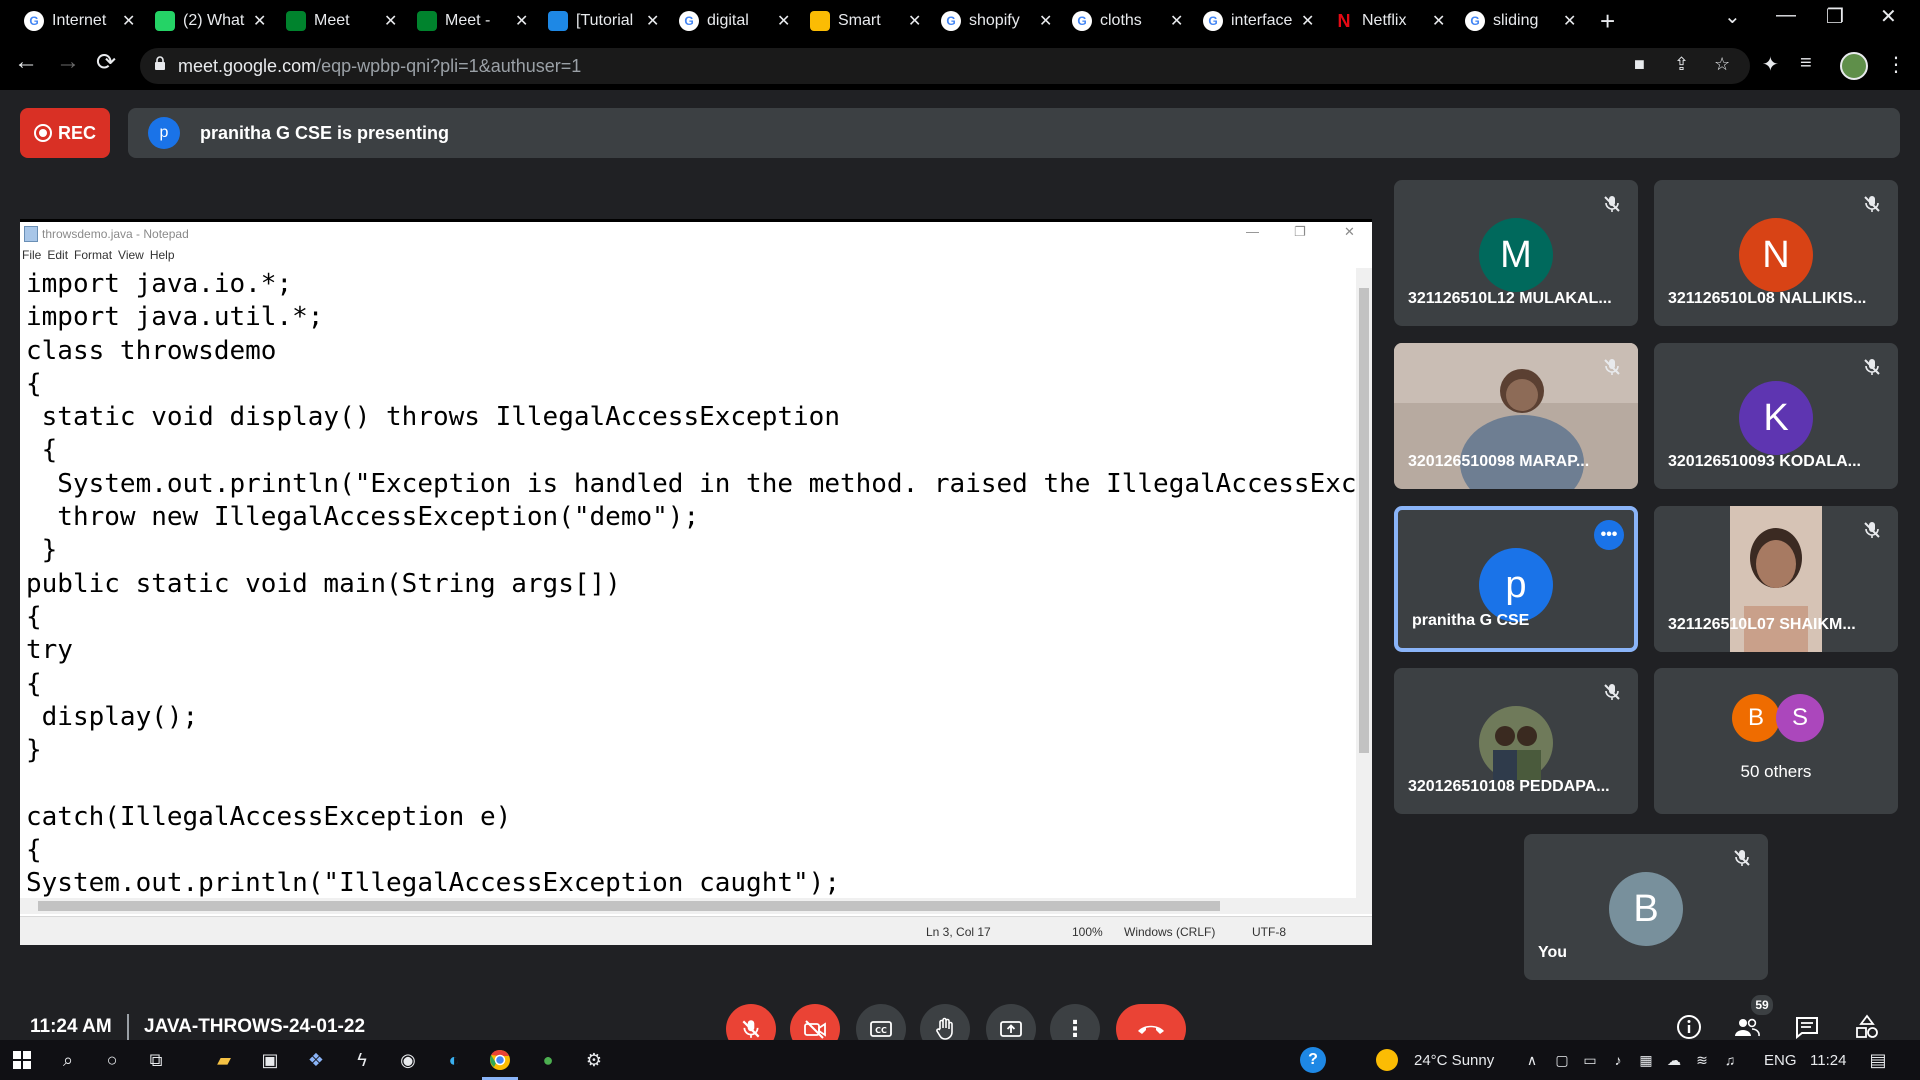 The width and height of the screenshot is (1920, 1080). Describe the element at coordinates (296, 21) in the screenshot. I see `meet-icon` at that location.